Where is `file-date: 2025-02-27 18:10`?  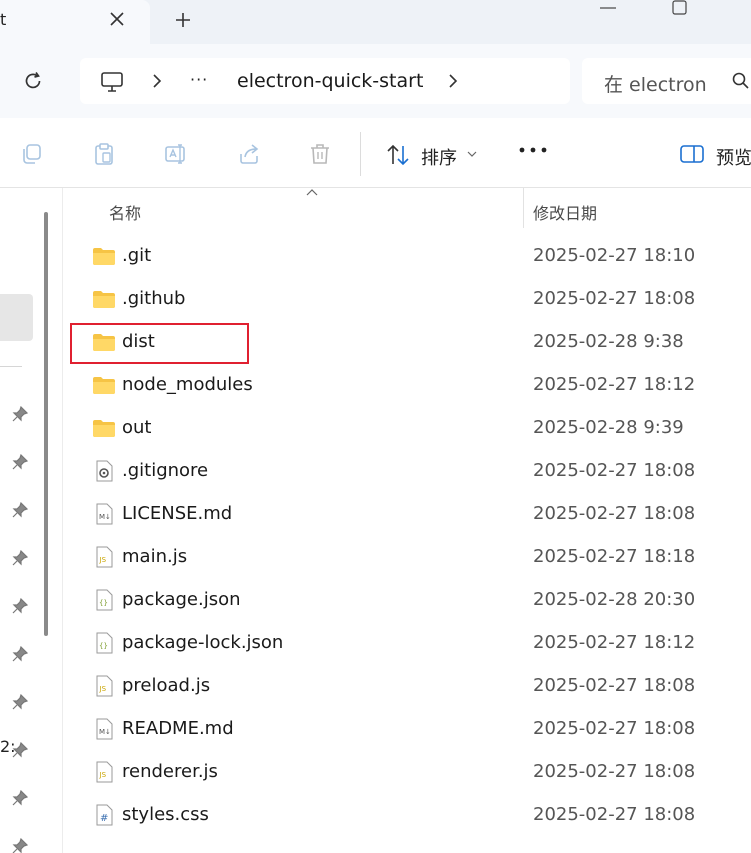
file-date: 2025-02-27 18:10 is located at coordinates (614, 255).